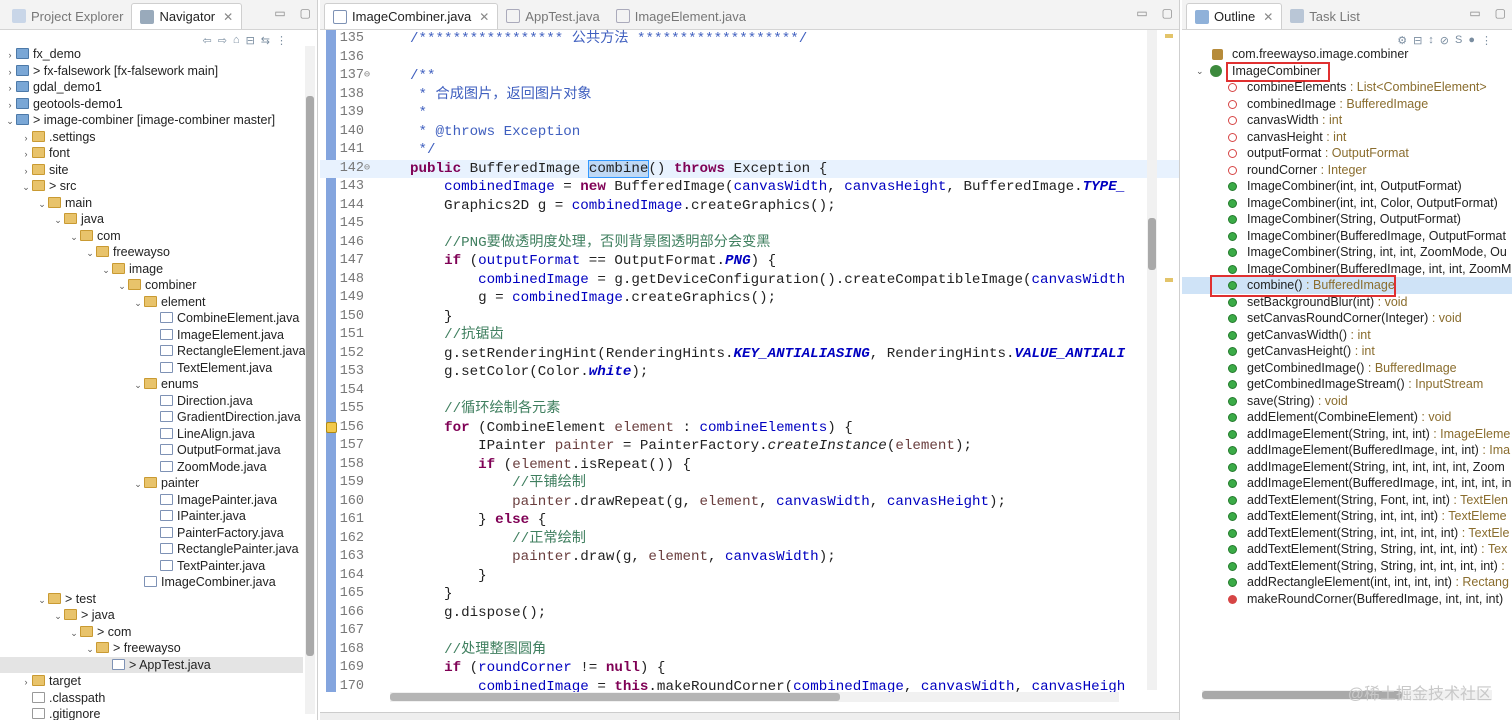 This screenshot has width=1512, height=720. I want to click on tree-folder: ⌄ > src, so click(151, 186).